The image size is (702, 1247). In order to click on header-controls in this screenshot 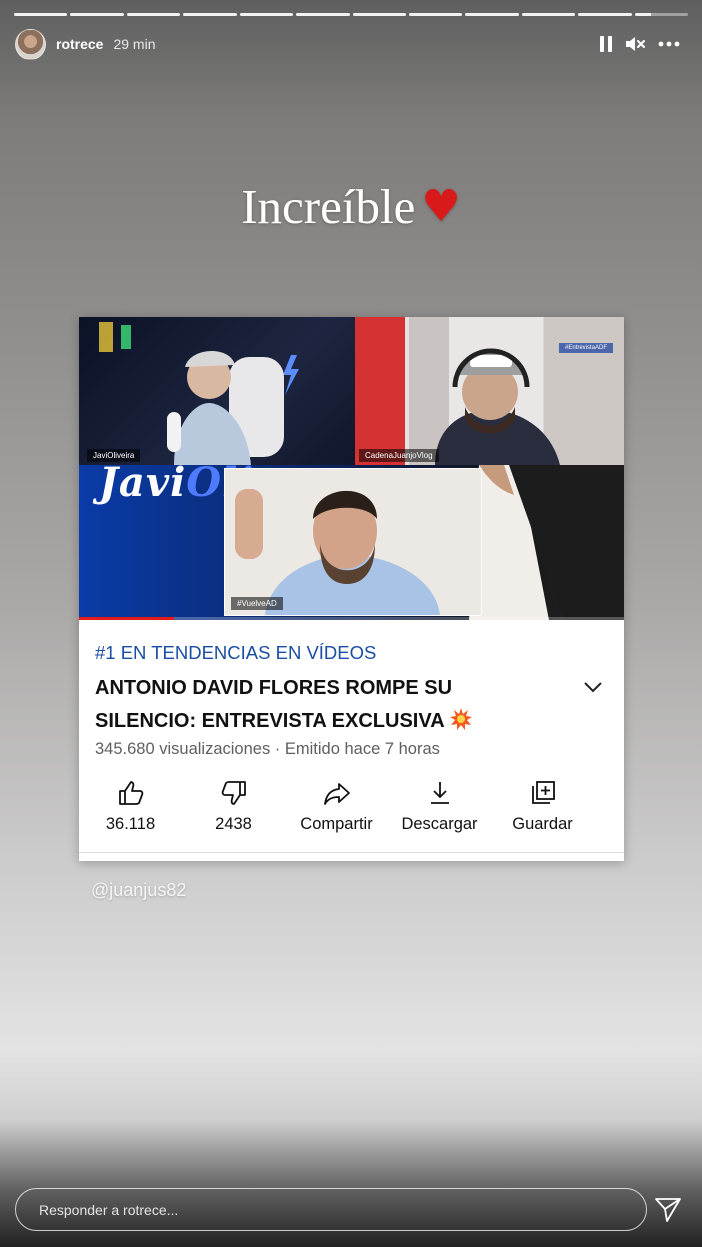, I will do `click(640, 44)`.